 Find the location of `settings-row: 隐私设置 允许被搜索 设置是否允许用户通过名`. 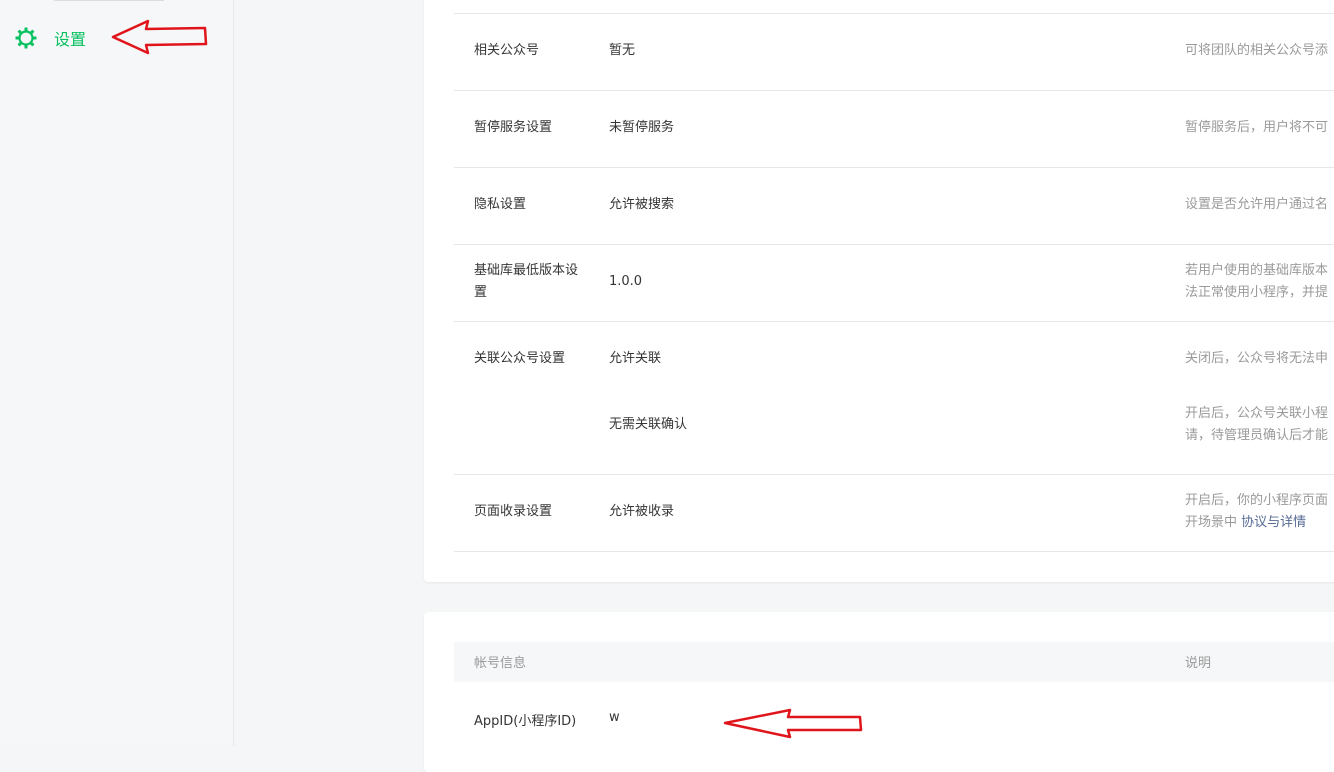

settings-row: 隐私设置 允许被搜索 设置是否允许用户通过名 is located at coordinates (894, 206).